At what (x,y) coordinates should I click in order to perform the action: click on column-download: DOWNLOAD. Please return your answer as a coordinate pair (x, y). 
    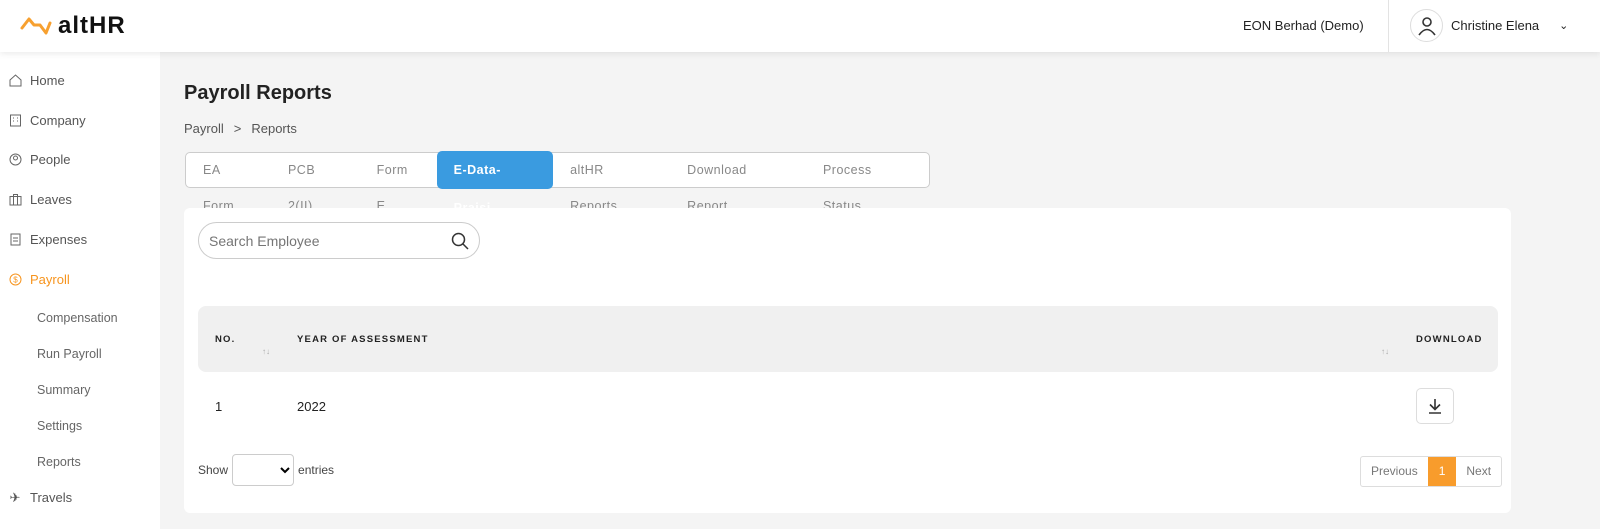
    Looking at the image, I should click on (1449, 339).